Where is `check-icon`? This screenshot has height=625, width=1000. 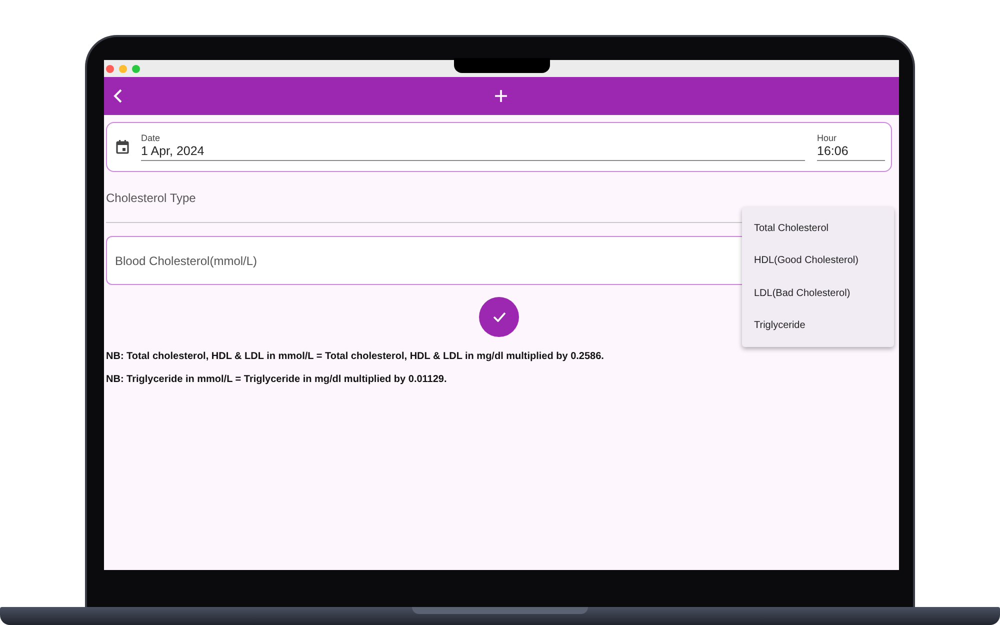
check-icon is located at coordinates (499, 317).